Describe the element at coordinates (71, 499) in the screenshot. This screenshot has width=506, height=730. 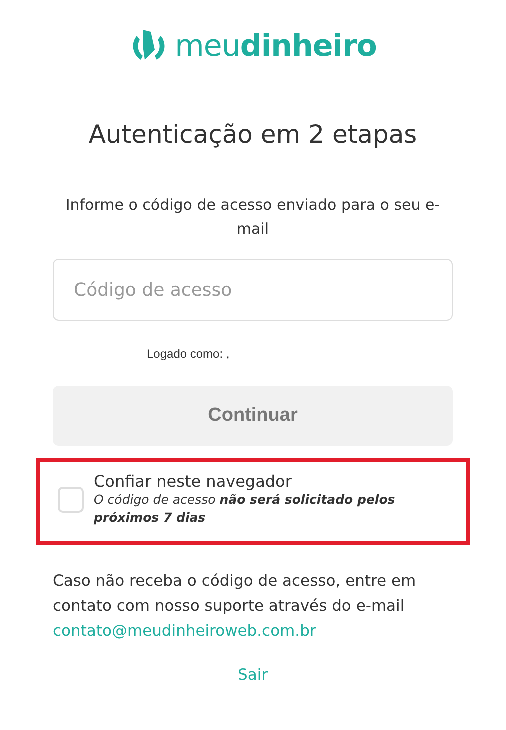
I see `checkbox` at that location.